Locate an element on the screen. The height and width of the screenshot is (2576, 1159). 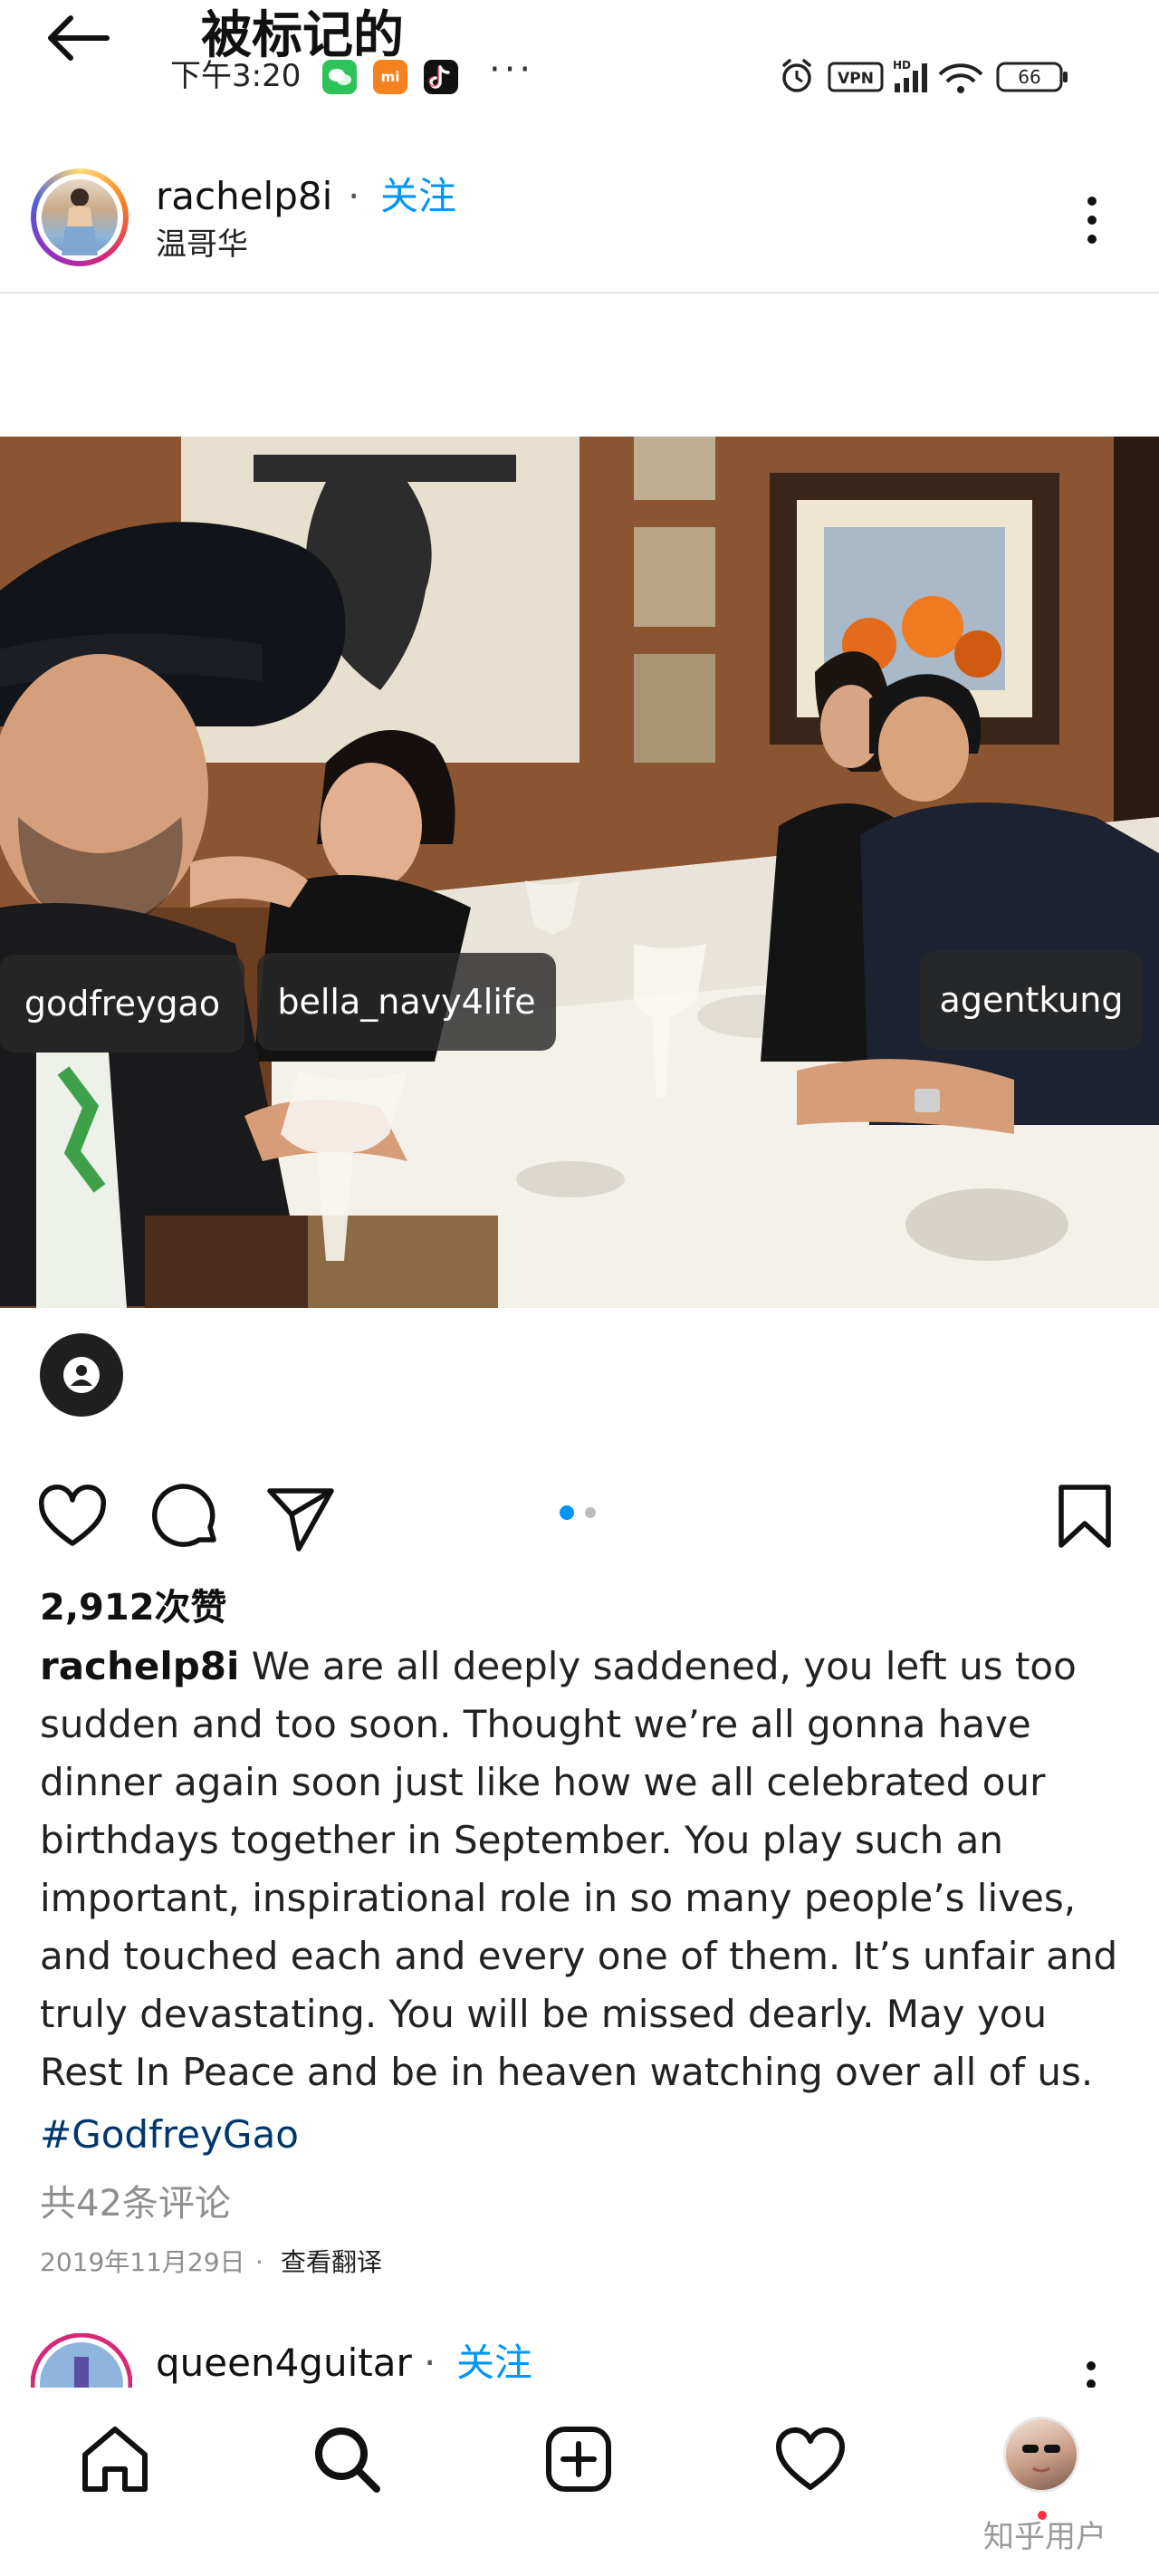
share-button is located at coordinates (300, 1518).